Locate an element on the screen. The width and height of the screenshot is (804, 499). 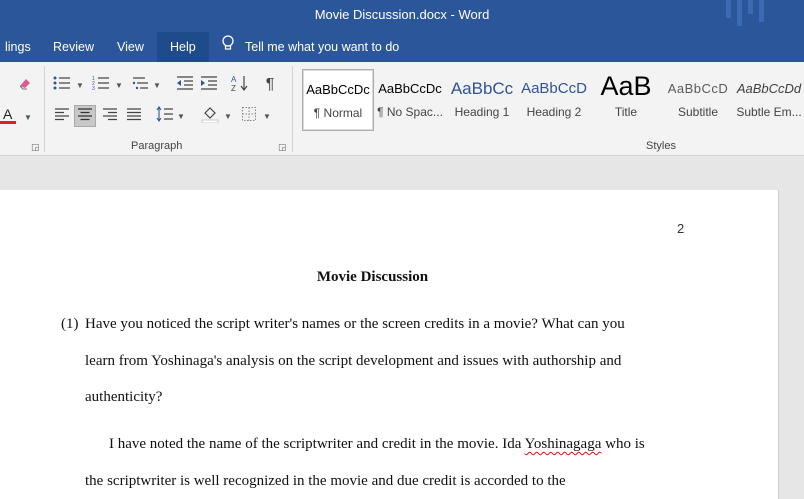
font-color-button: A is located at coordinates (10, 117).